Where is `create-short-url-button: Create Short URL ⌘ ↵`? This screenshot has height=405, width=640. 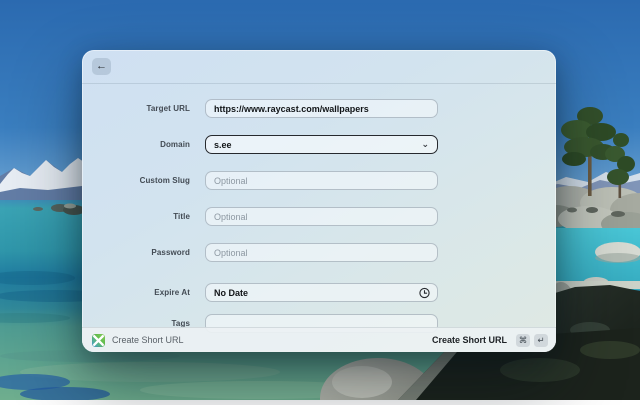 create-short-url-button: Create Short URL ⌘ ↵ is located at coordinates (489, 340).